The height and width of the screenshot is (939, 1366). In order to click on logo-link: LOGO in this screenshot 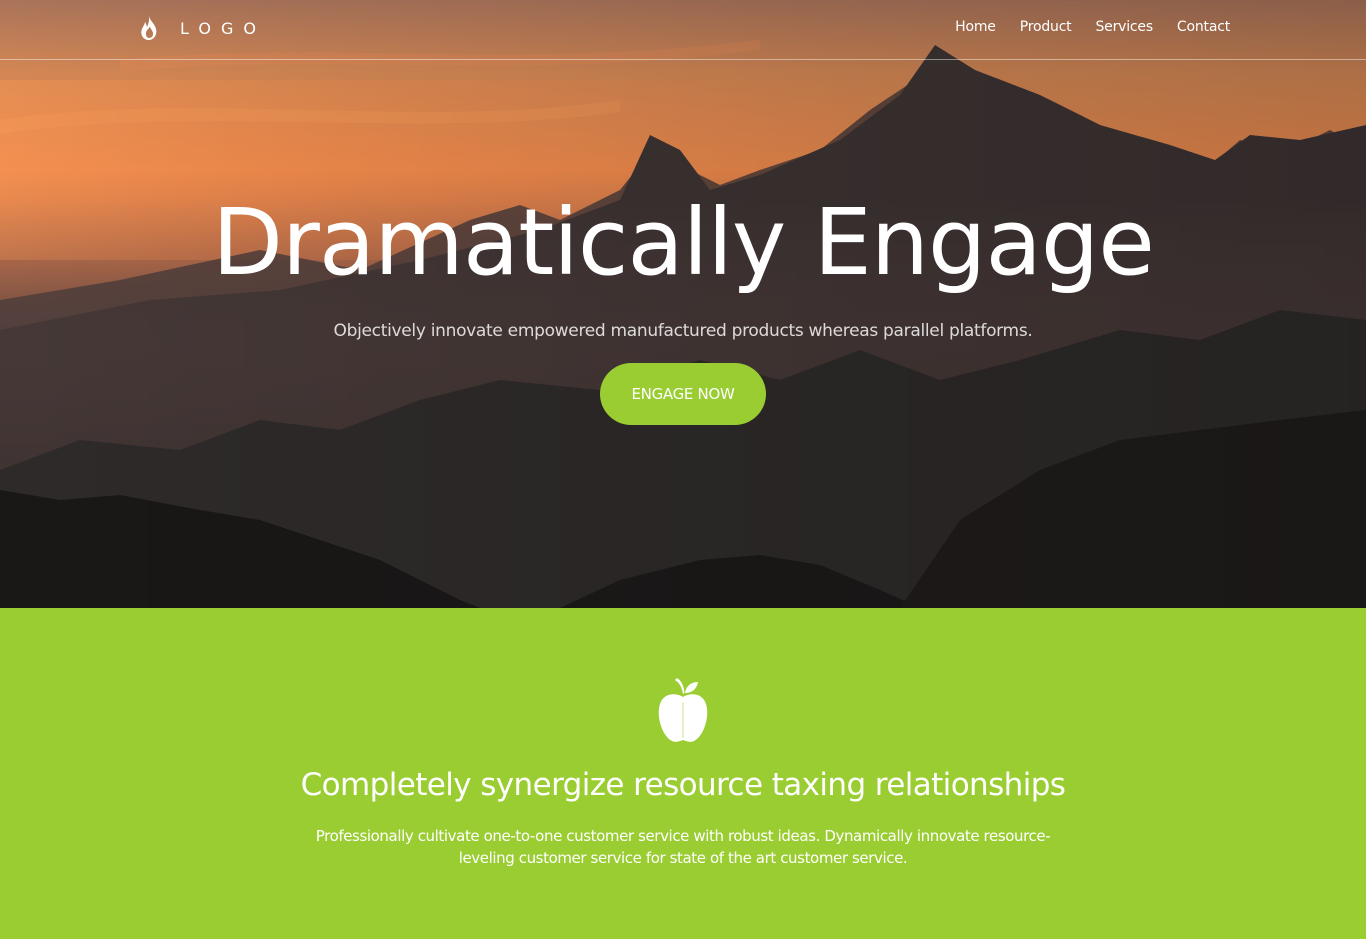, I will do `click(202, 28)`.